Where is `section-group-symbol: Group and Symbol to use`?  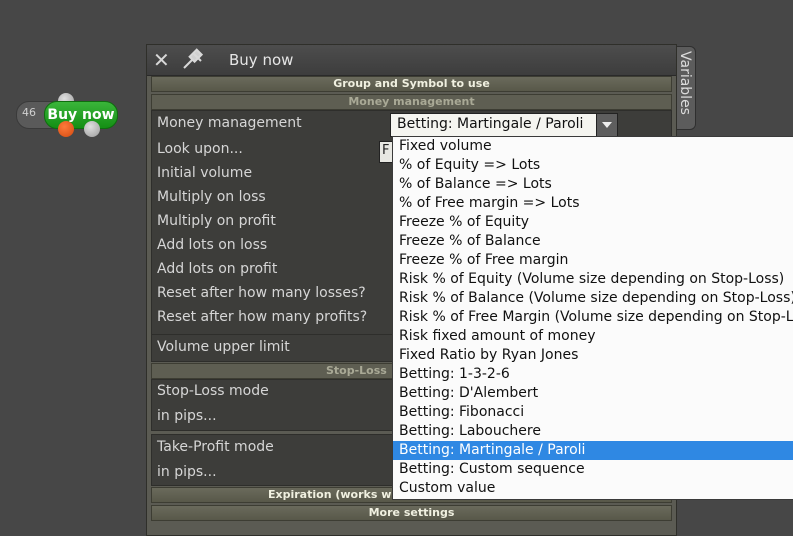 section-group-symbol: Group and Symbol to use is located at coordinates (411, 84).